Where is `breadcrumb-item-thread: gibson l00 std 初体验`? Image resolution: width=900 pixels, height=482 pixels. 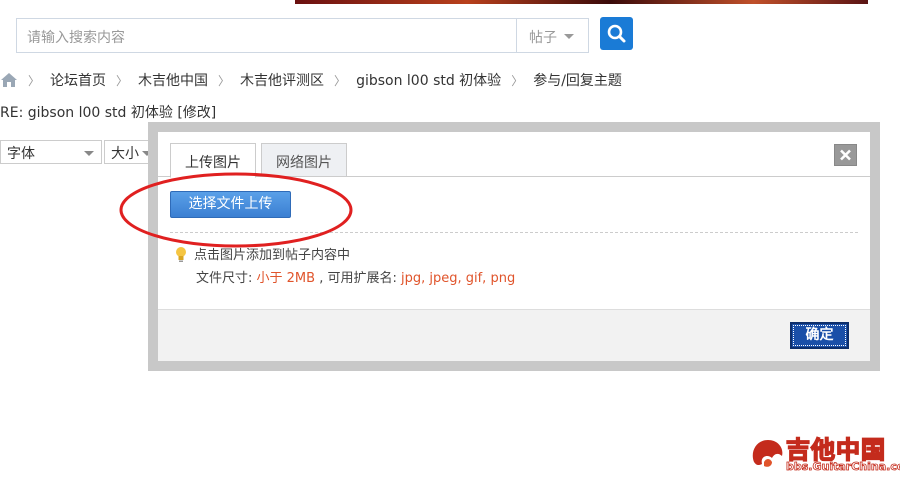 breadcrumb-item-thread: gibson l00 std 初体验 is located at coordinates (428, 80).